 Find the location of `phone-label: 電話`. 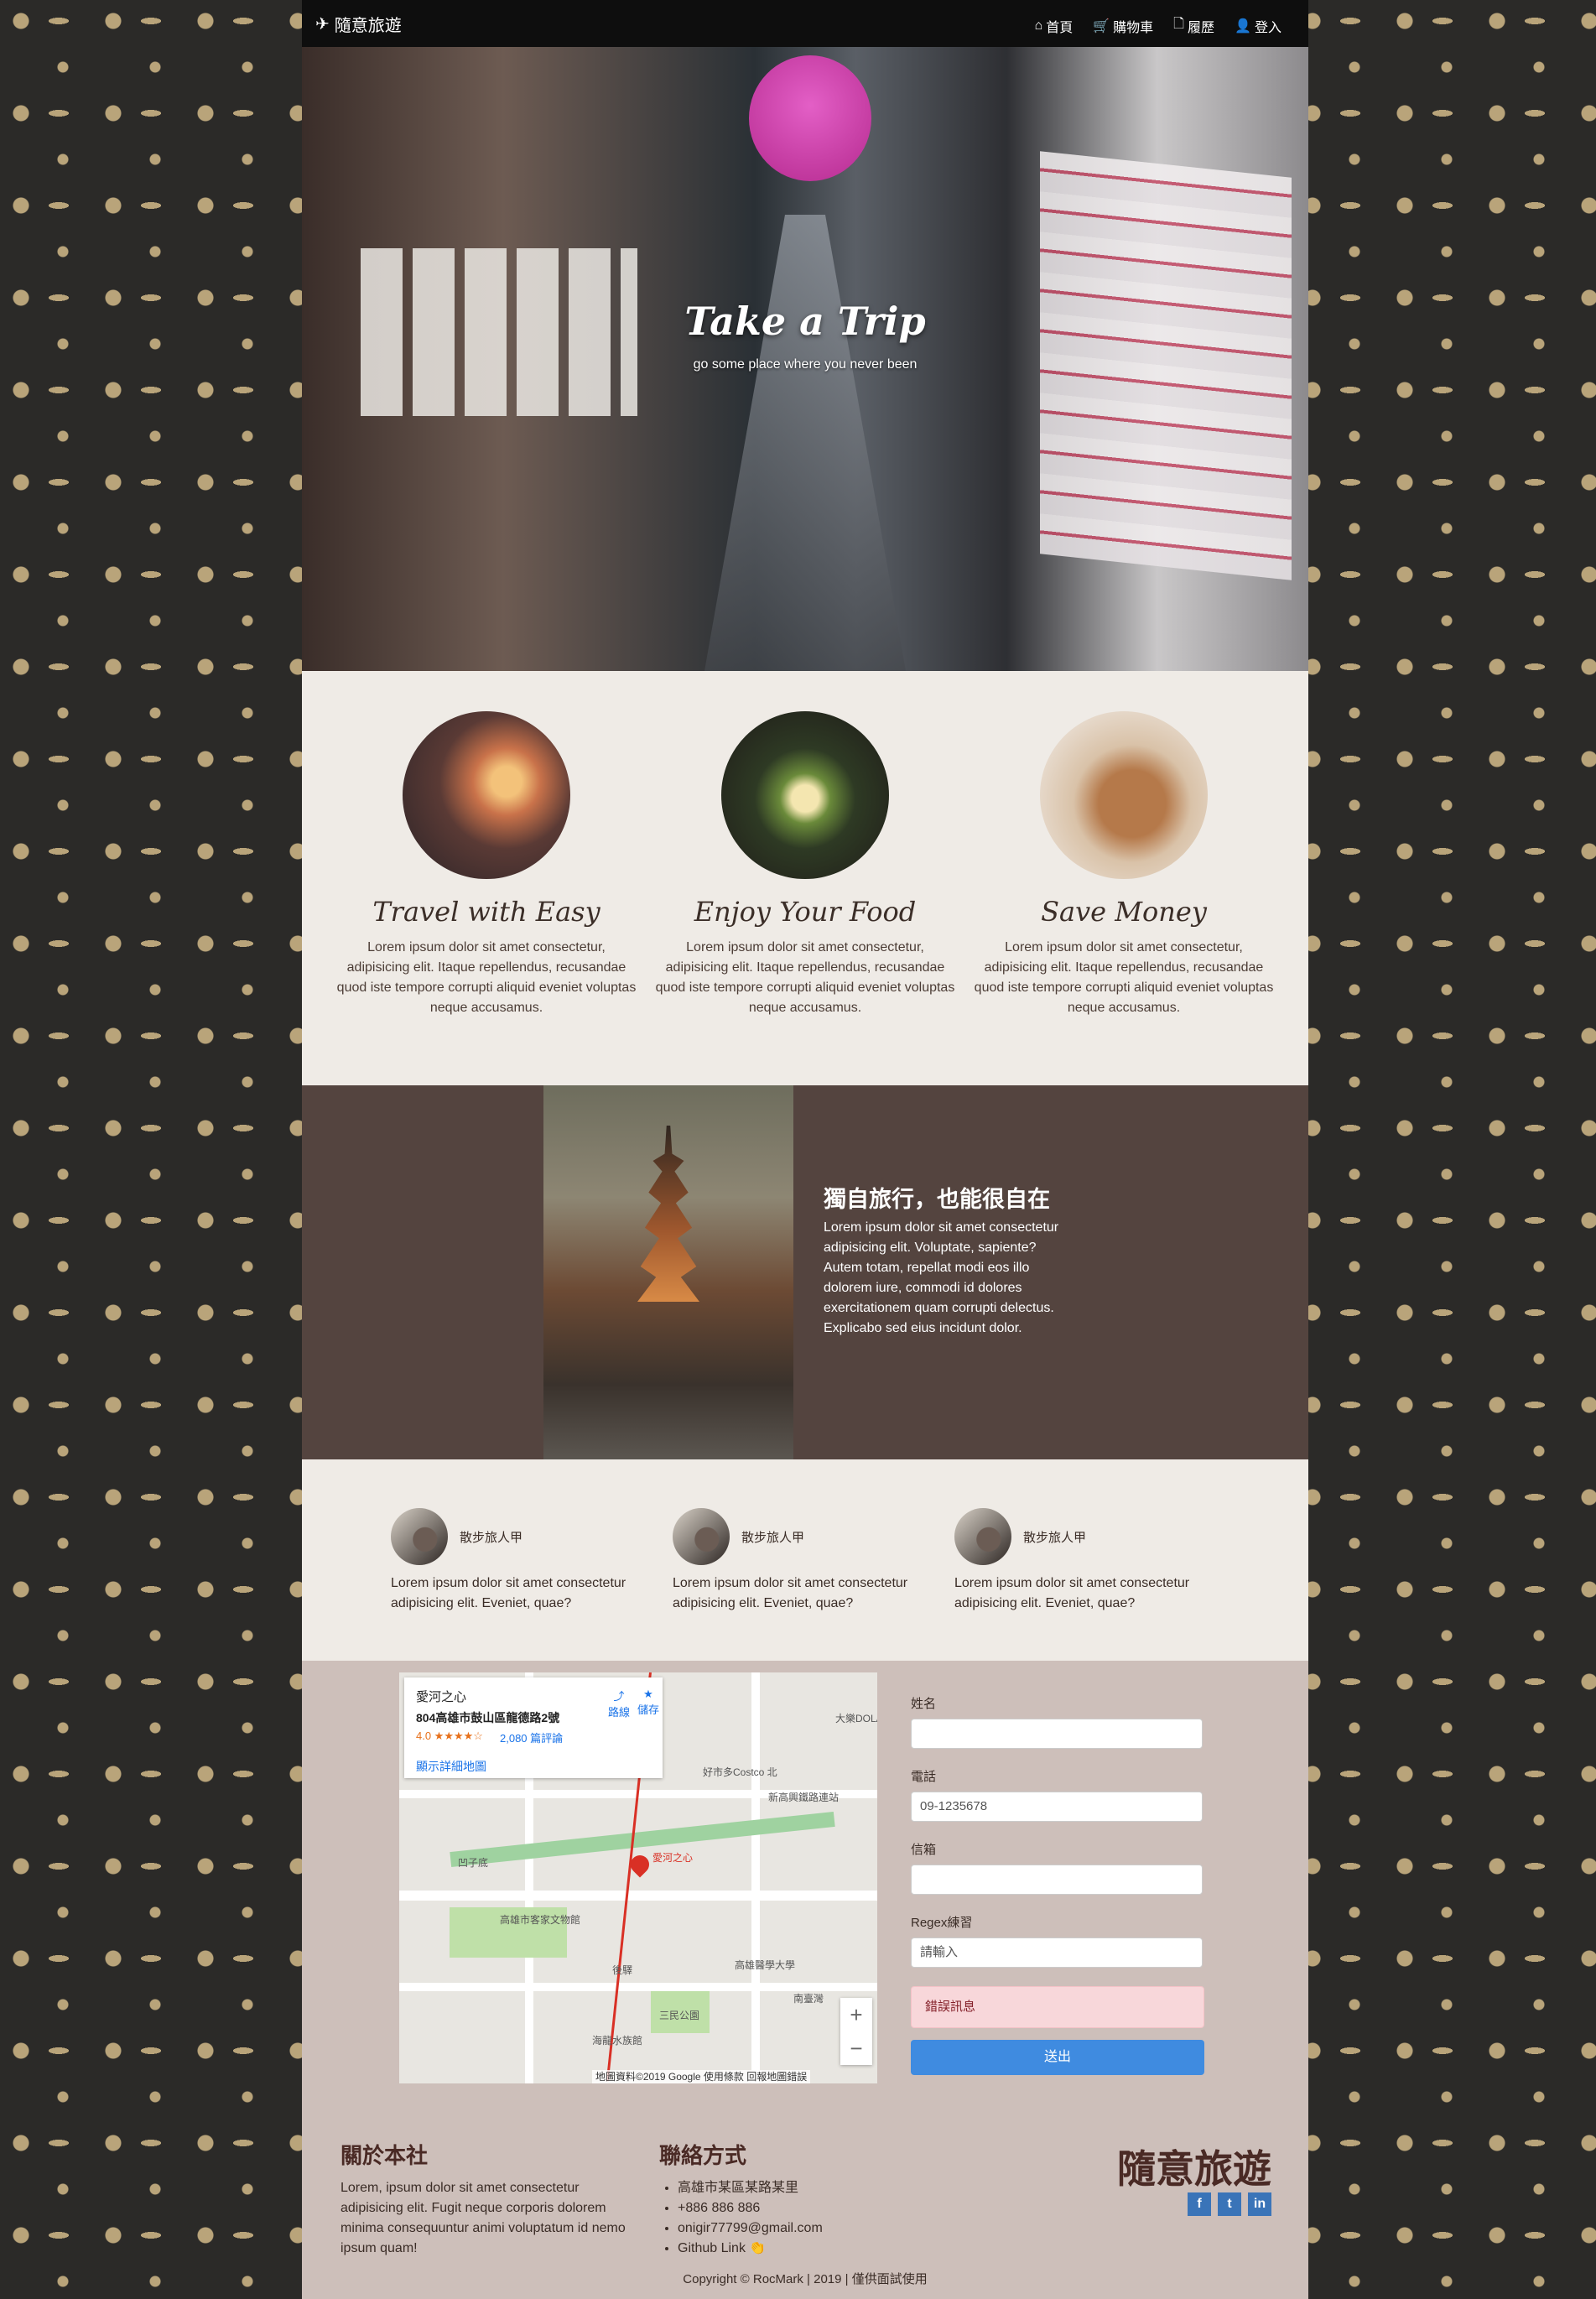

phone-label: 電話 is located at coordinates (924, 1777).